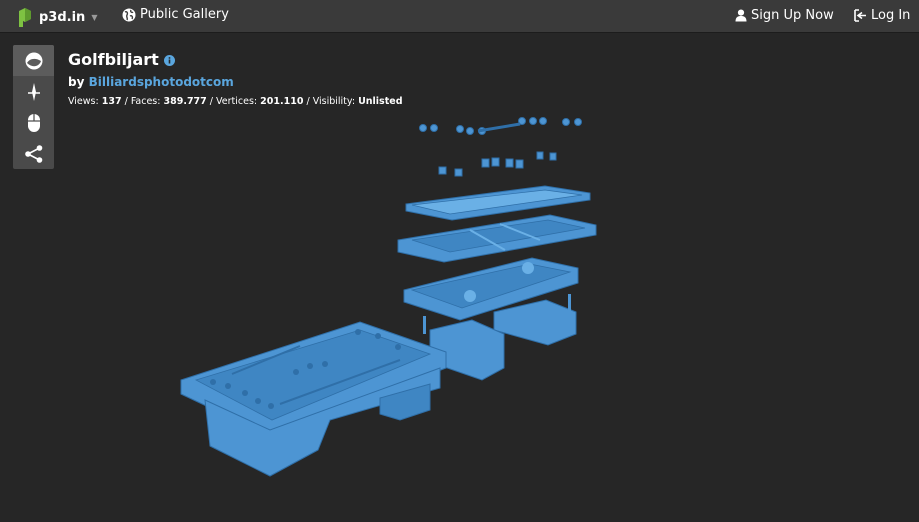  I want to click on p3d-logo-icon, so click(25, 17).